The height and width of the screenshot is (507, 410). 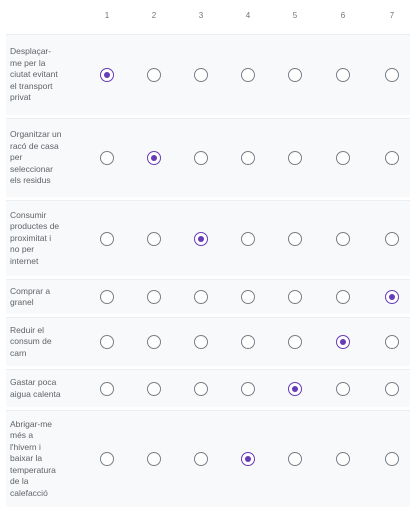 I want to click on column-header-4: 4, so click(x=248, y=15).